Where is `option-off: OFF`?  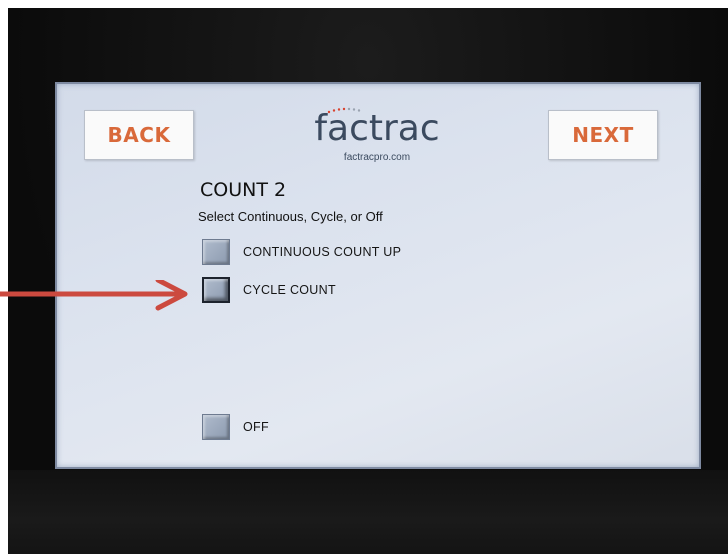
option-off: OFF is located at coordinates (235, 427).